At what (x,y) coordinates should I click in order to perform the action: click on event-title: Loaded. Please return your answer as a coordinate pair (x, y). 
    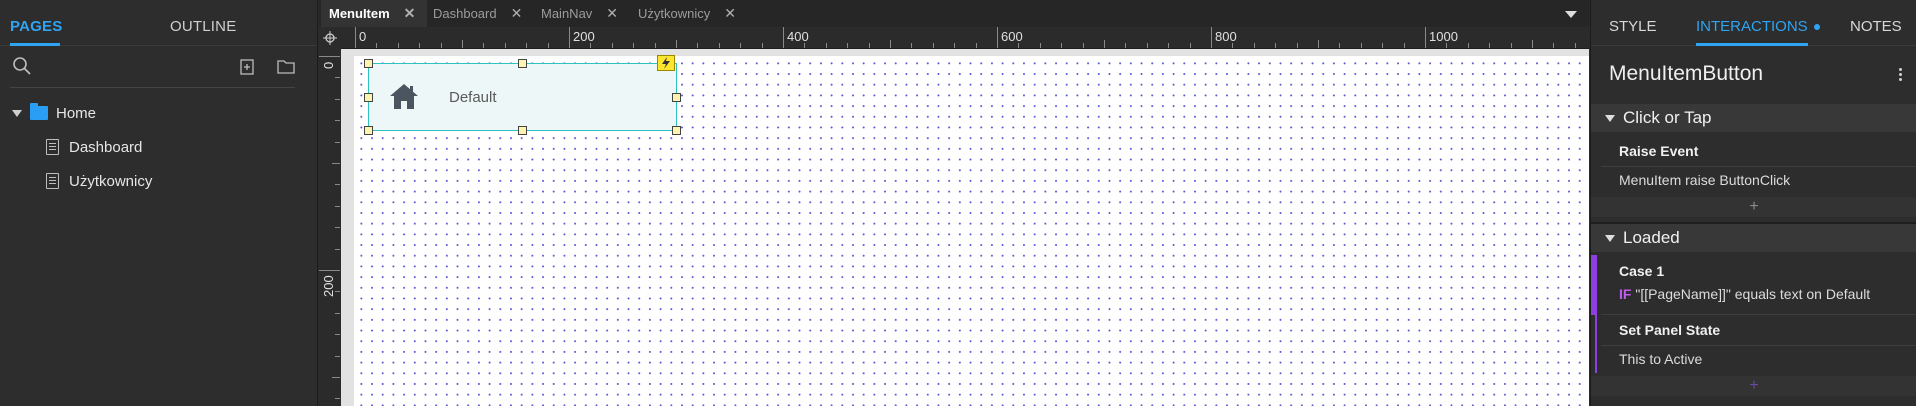
    Looking at the image, I should click on (1651, 237).